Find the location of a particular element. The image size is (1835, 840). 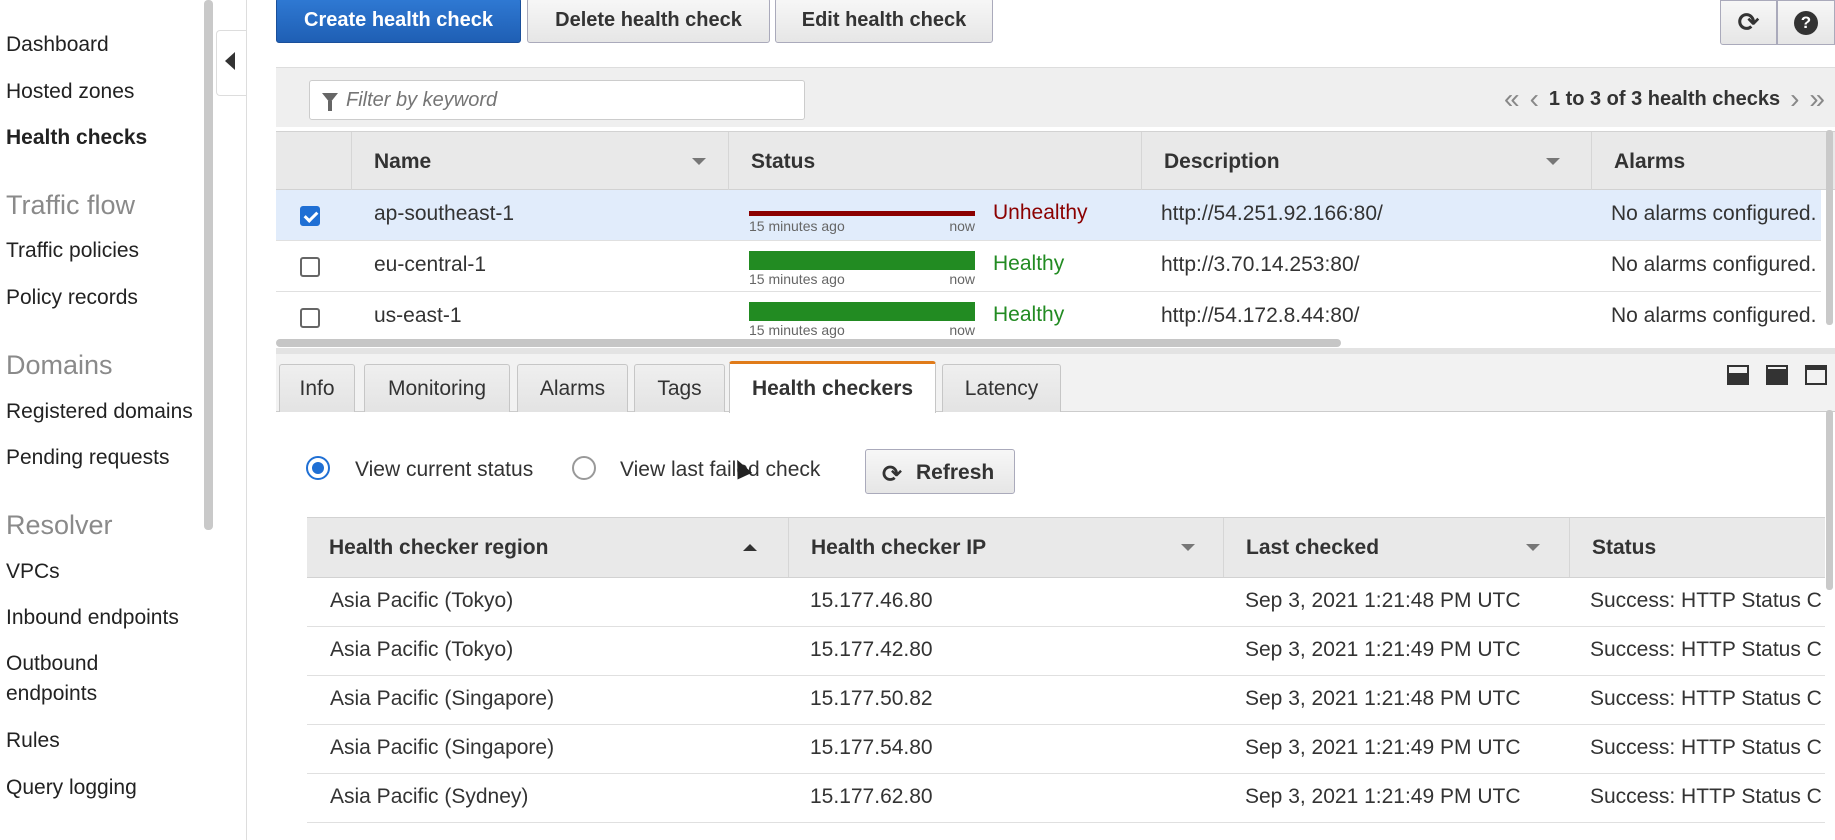

reload-button: ⟳ is located at coordinates (1748, 22).